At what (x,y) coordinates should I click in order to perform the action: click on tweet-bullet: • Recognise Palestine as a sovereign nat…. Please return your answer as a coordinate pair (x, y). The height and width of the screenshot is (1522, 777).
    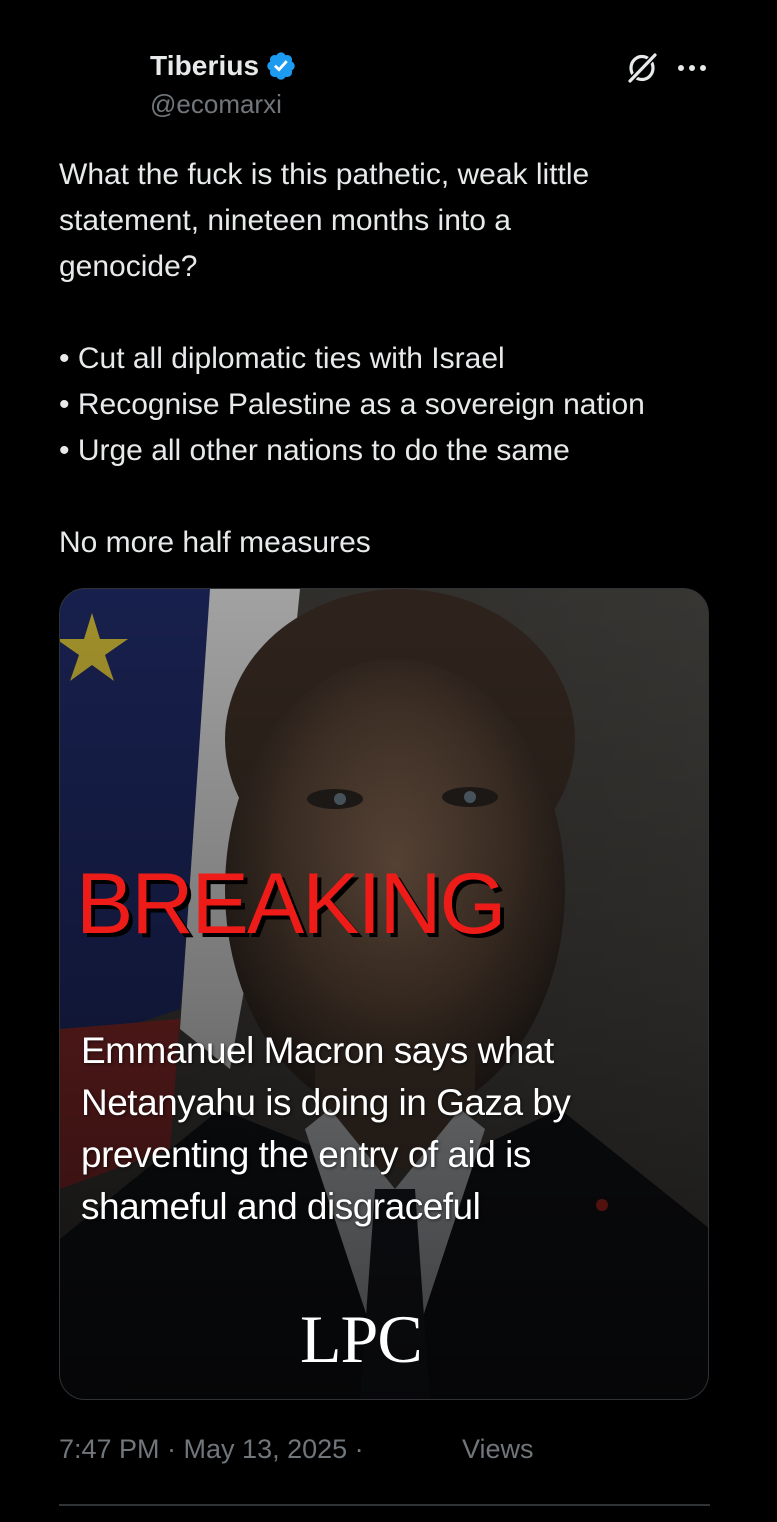
    Looking at the image, I should click on (352, 404).